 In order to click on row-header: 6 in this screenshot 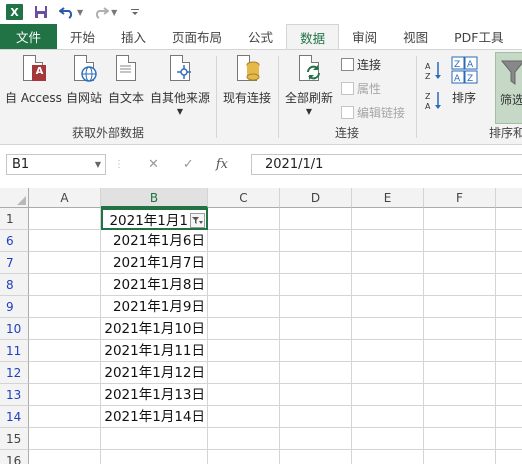, I will do `click(14, 241)`.